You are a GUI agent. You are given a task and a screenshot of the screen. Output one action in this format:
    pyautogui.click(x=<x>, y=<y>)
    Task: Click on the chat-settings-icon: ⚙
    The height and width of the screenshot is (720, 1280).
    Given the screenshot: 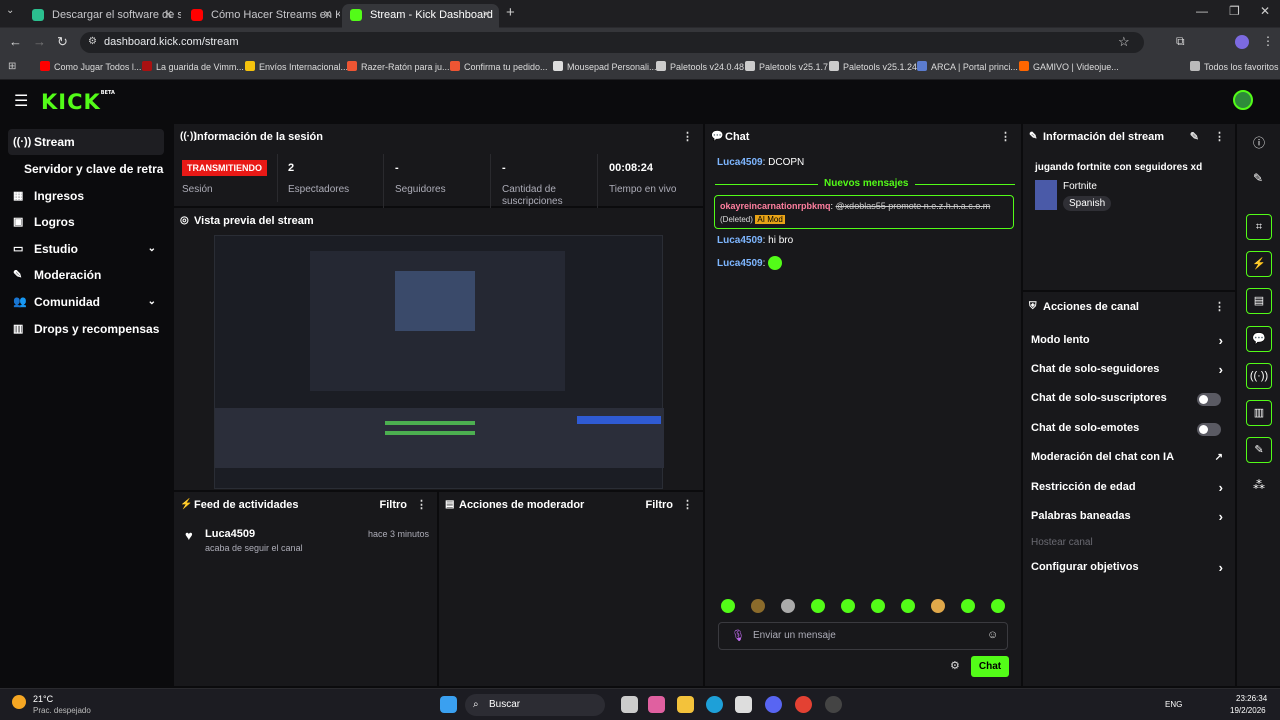 What is the action you would take?
    pyautogui.click(x=955, y=665)
    